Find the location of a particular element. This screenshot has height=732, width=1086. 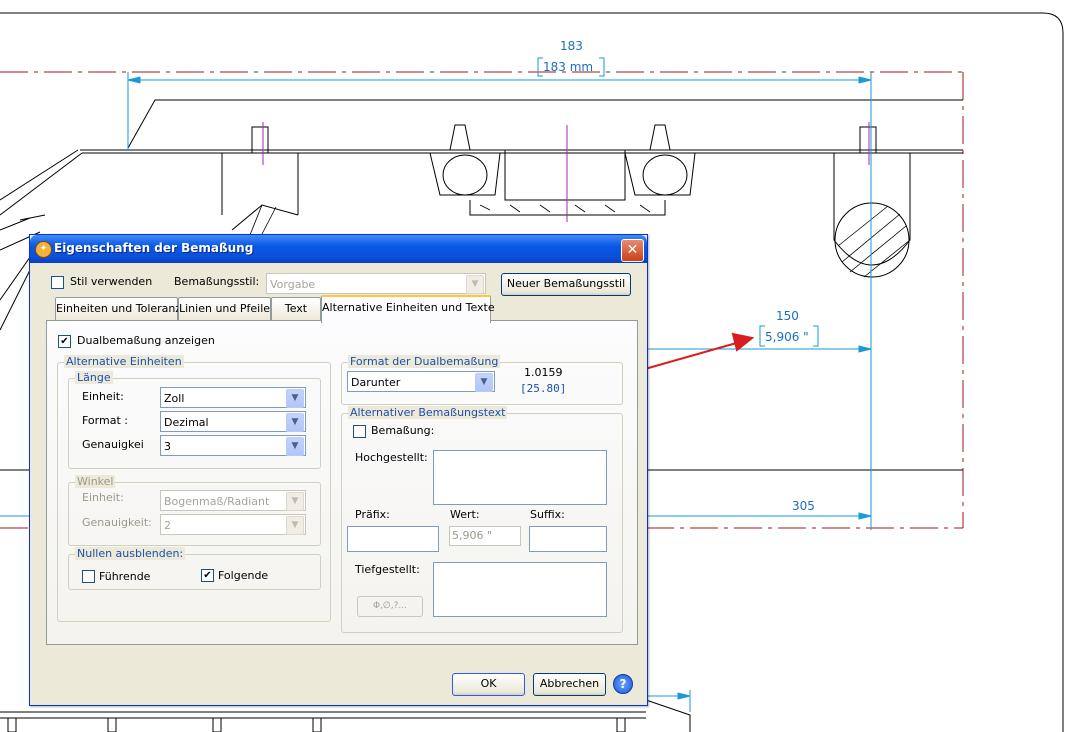

tab-text: Text is located at coordinates (296, 309).